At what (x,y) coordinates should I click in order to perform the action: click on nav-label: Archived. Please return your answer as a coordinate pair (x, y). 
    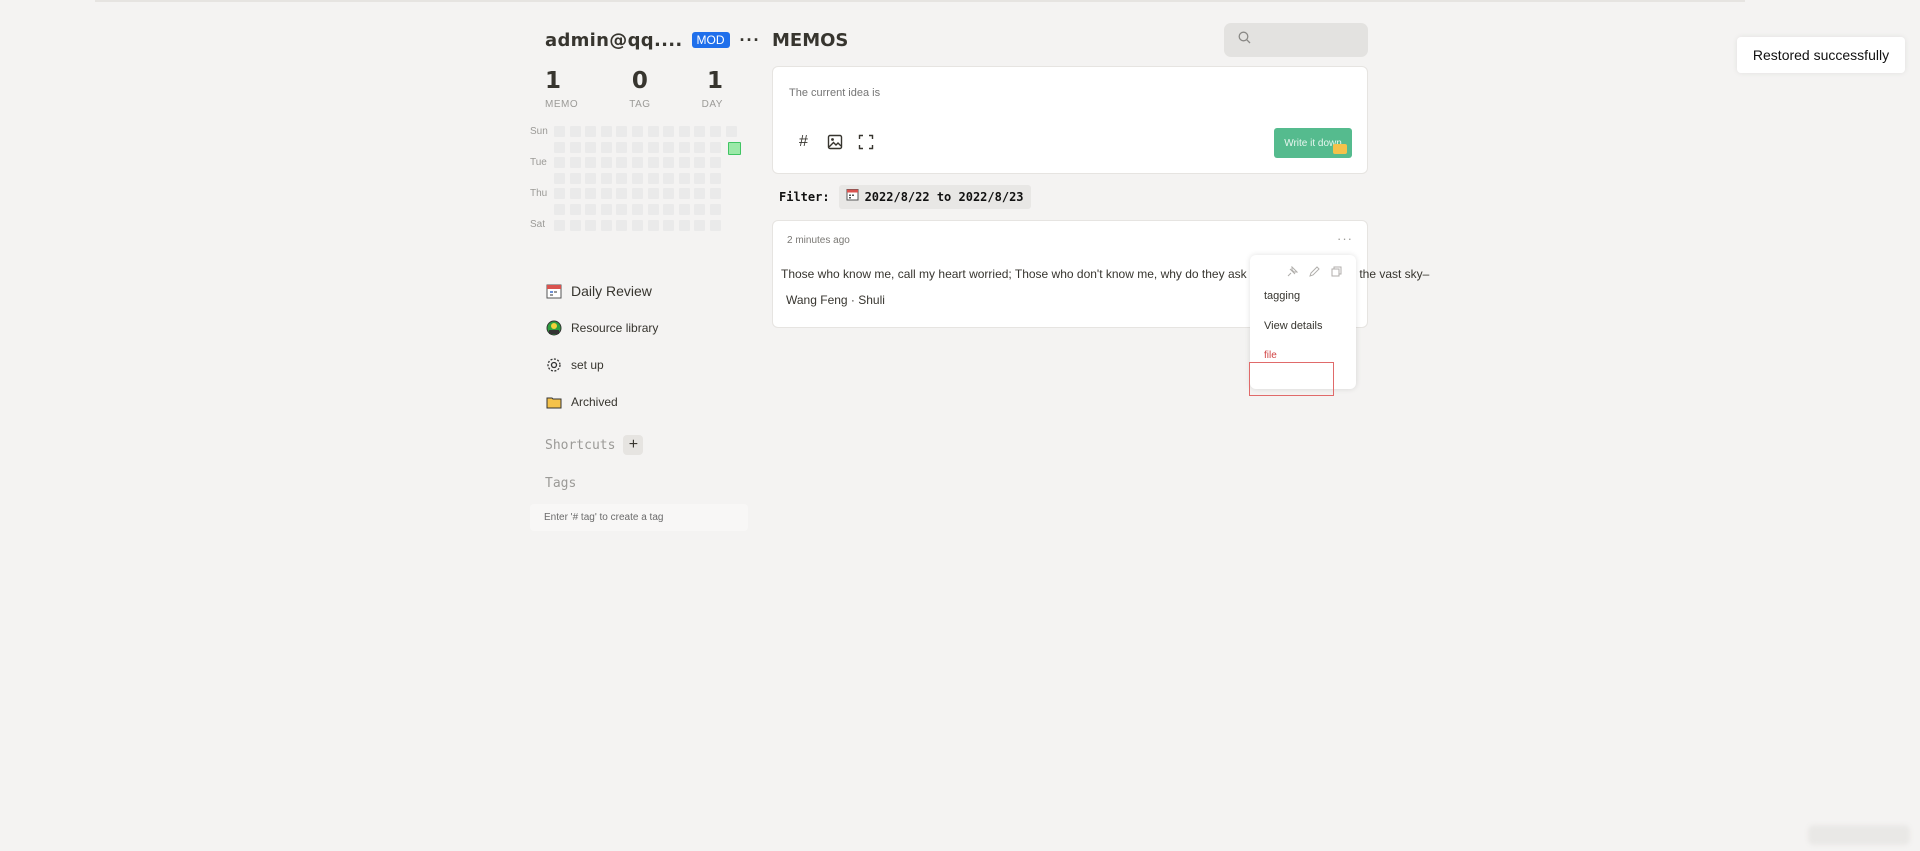
    Looking at the image, I should click on (594, 401).